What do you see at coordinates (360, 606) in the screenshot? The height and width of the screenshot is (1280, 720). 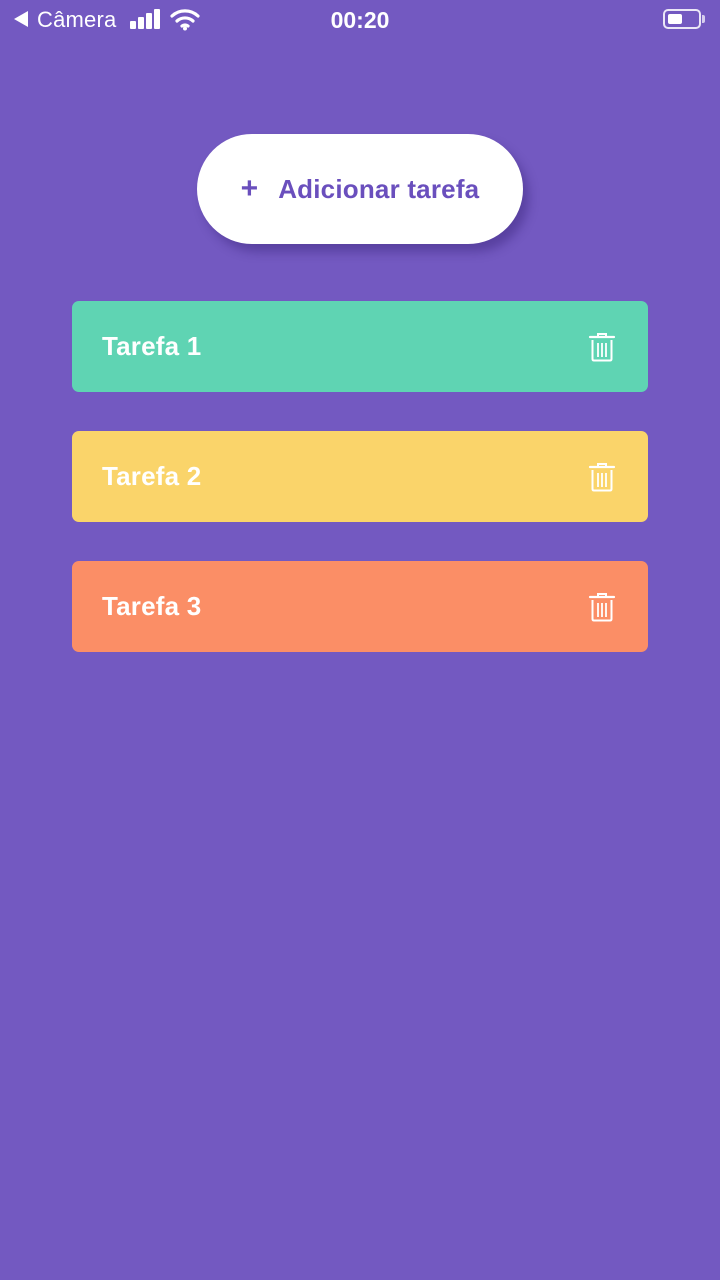 I see `task-item: Tarefa 3` at bounding box center [360, 606].